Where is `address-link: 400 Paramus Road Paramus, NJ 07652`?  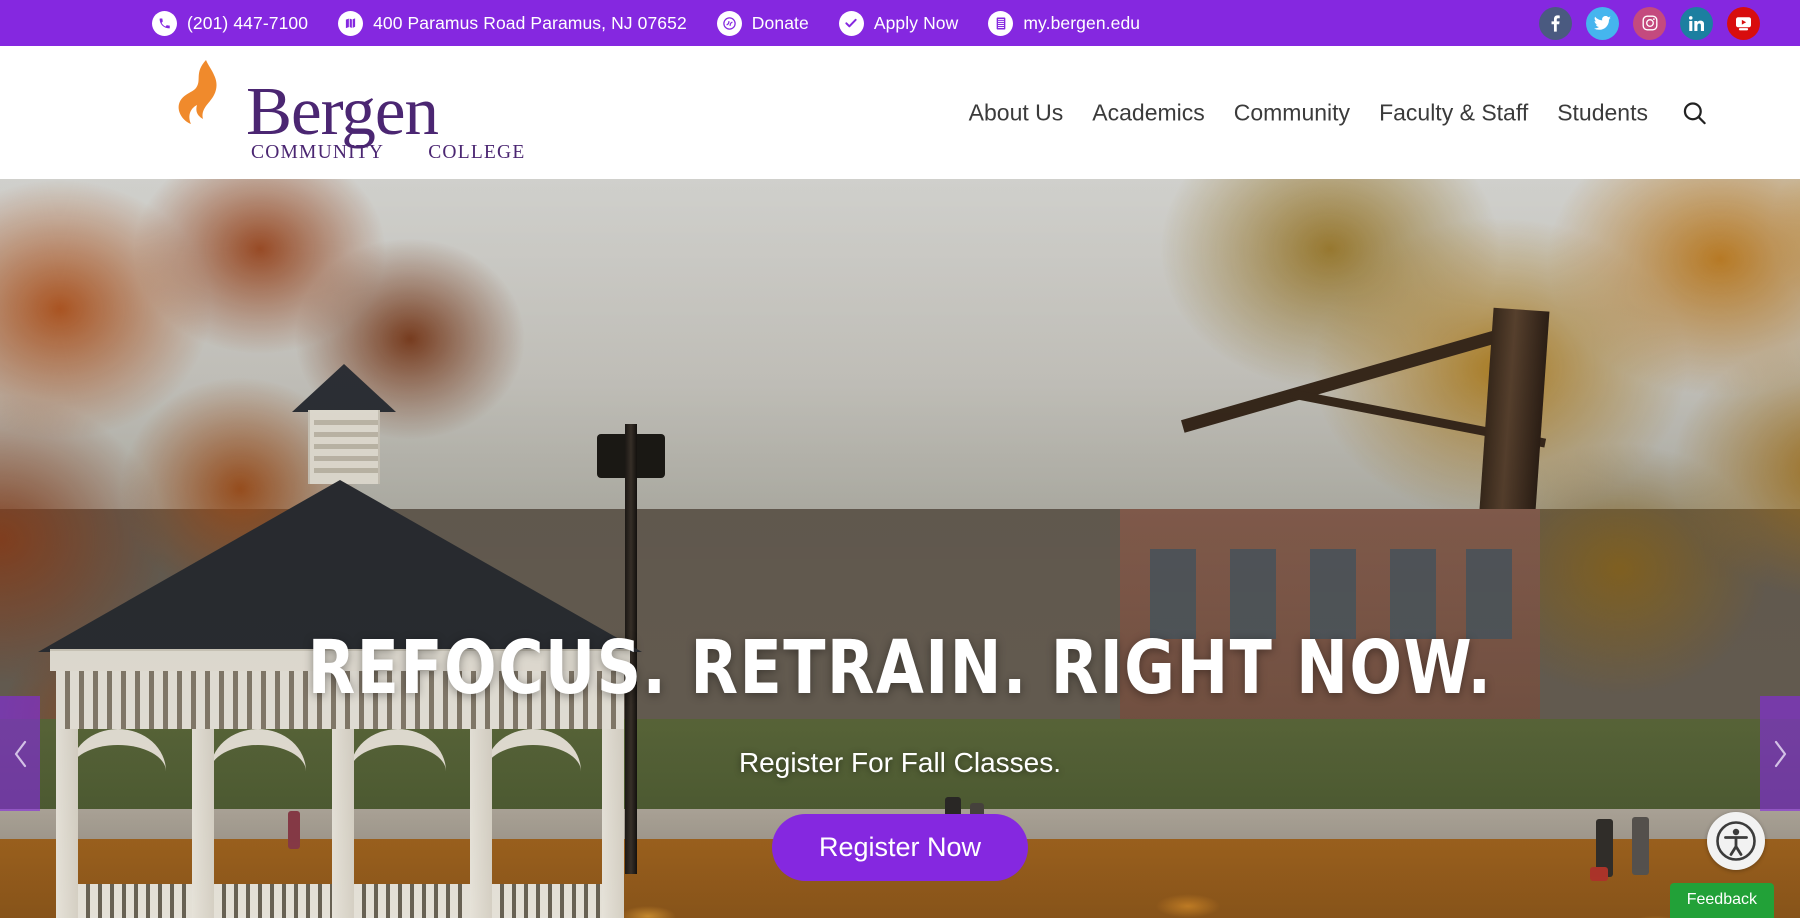 address-link: 400 Paramus Road Paramus, NJ 07652 is located at coordinates (512, 23).